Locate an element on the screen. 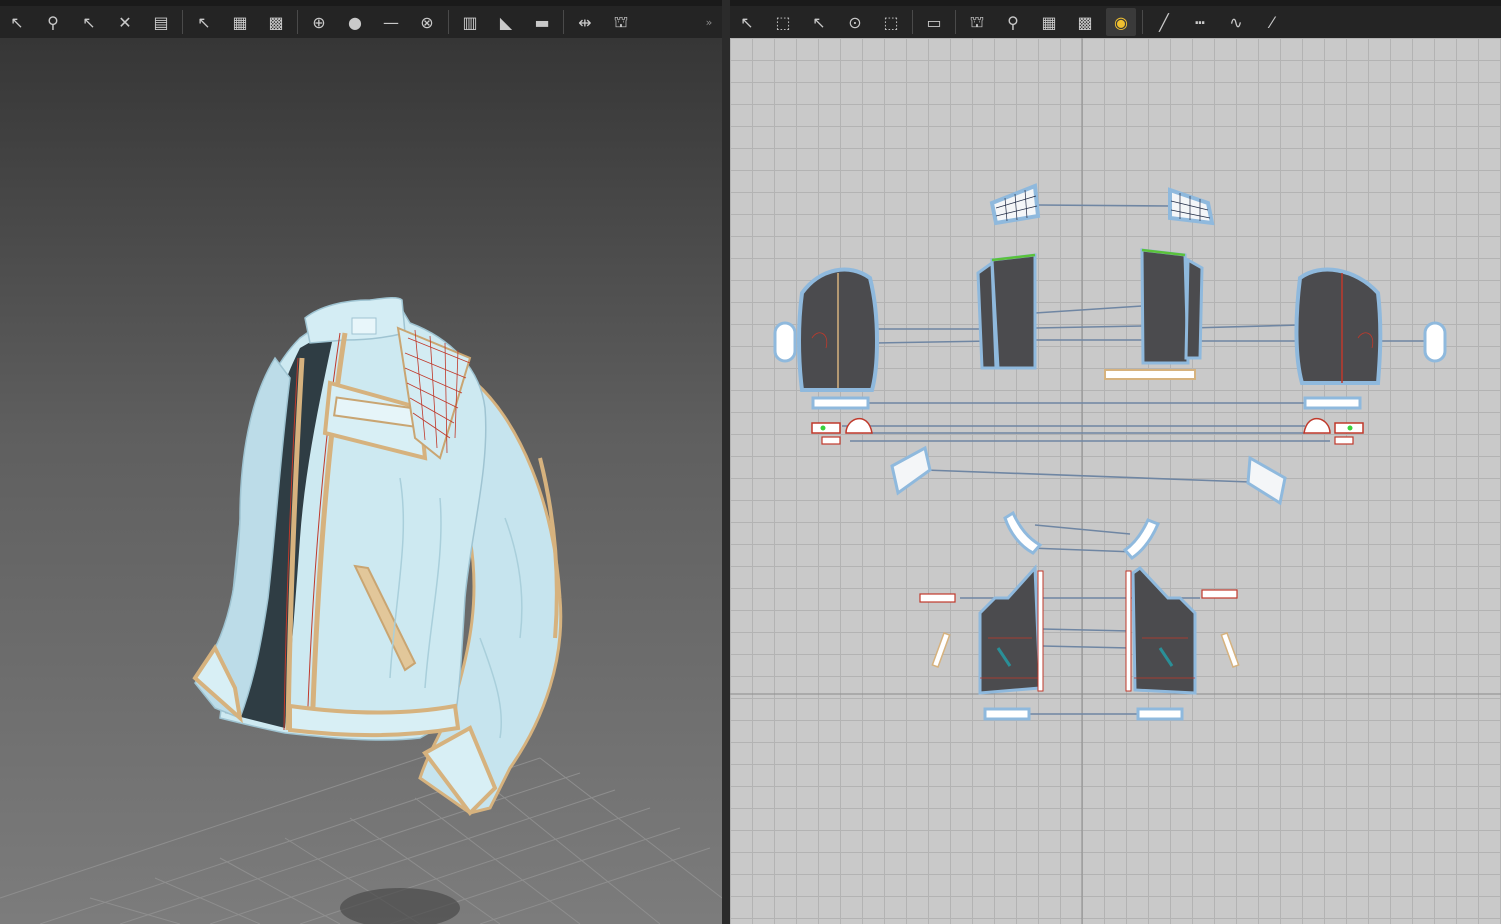 The image size is (1501, 924). fold-tool-icon: ✕ is located at coordinates (125, 22).